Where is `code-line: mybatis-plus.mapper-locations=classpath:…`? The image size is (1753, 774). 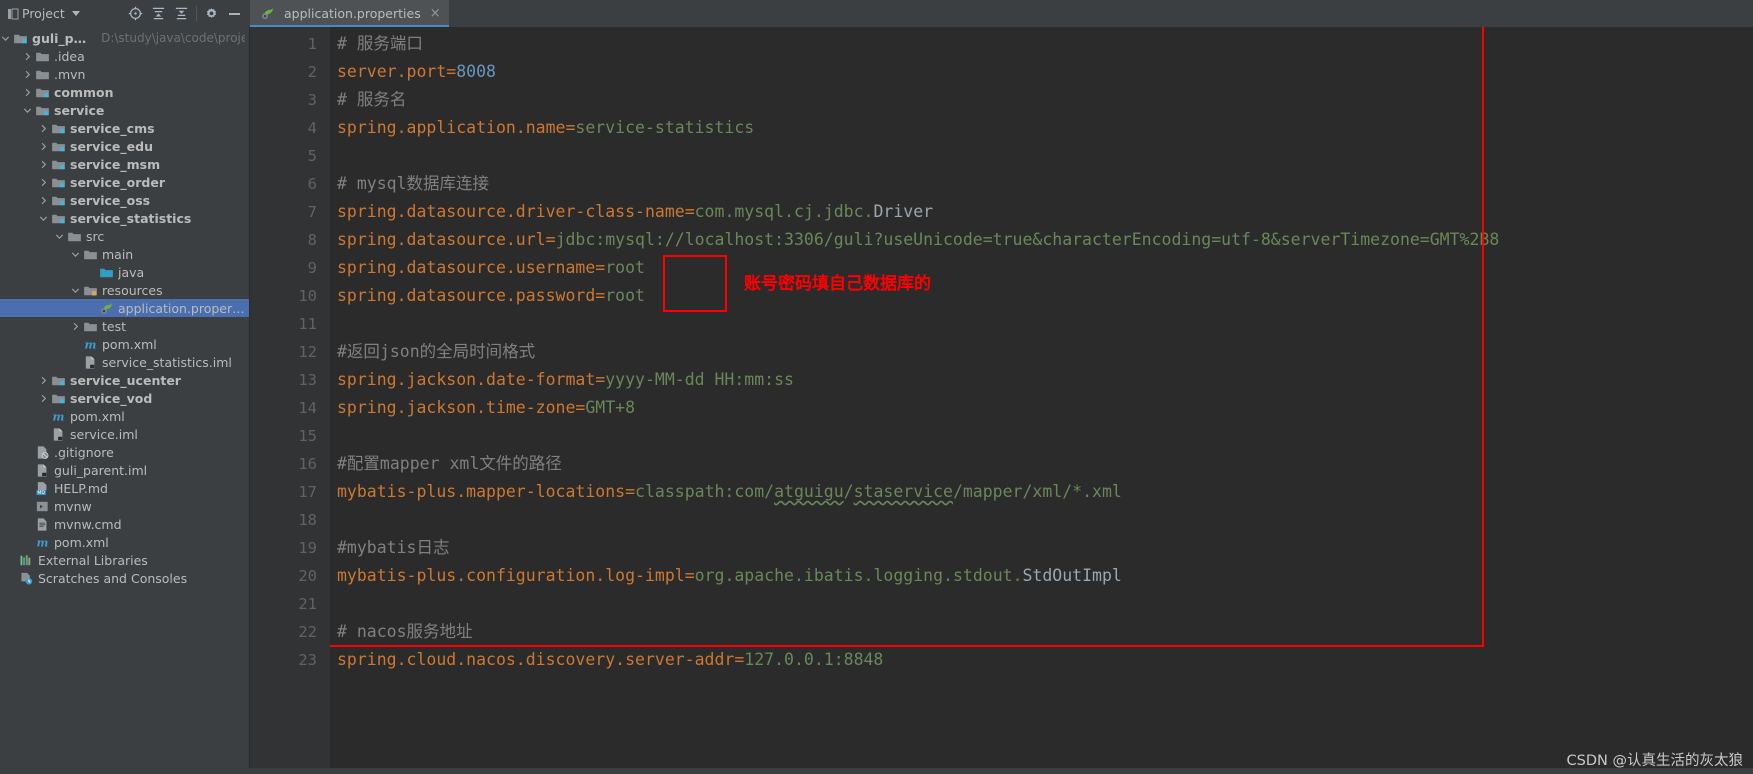
code-line: mybatis-plus.mapper-locations=classpath:… is located at coordinates (1045, 492).